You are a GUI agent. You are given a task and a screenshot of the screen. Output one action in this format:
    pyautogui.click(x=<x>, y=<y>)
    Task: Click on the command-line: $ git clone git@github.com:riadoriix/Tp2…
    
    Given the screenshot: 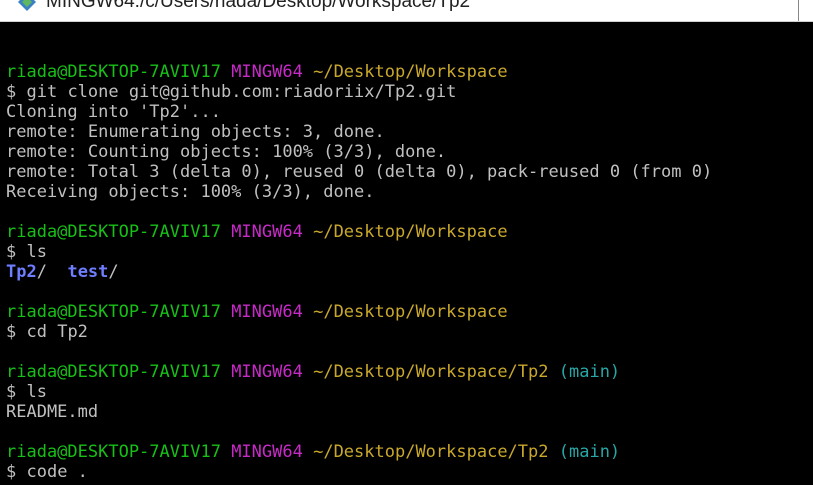 What is the action you would take?
    pyautogui.click(x=359, y=92)
    